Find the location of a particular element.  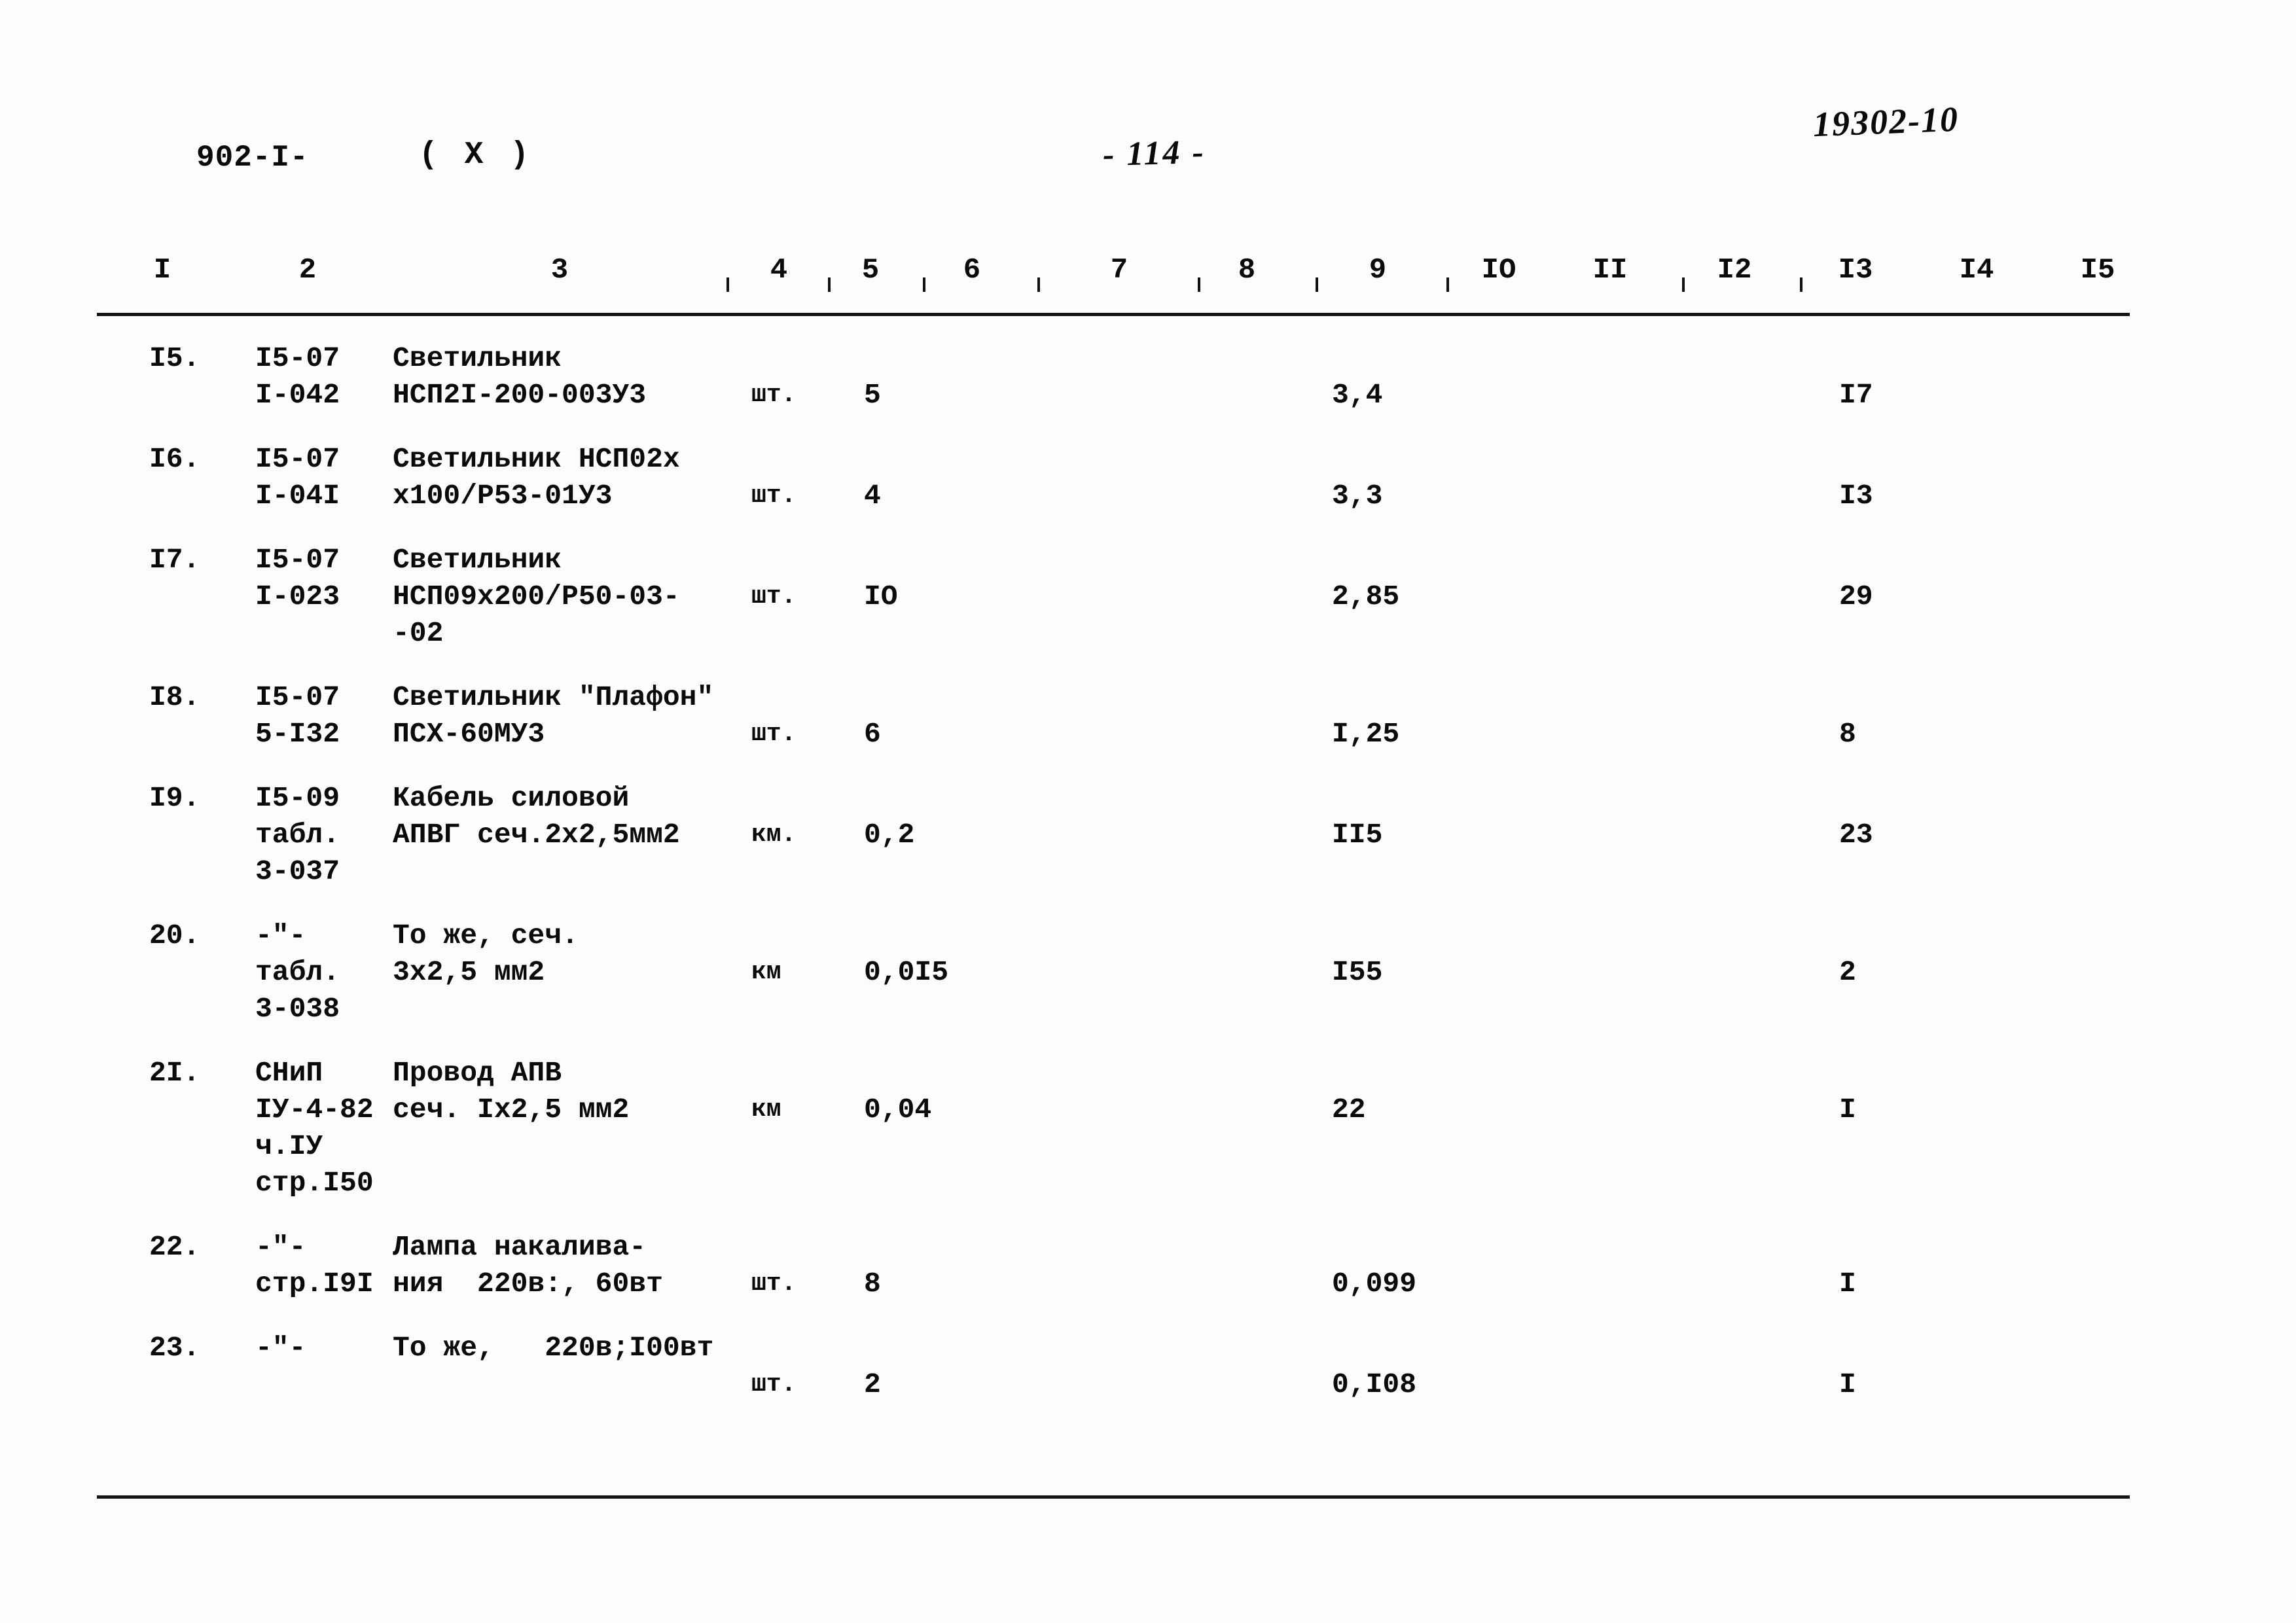

table-top-rule is located at coordinates (1113, 314).